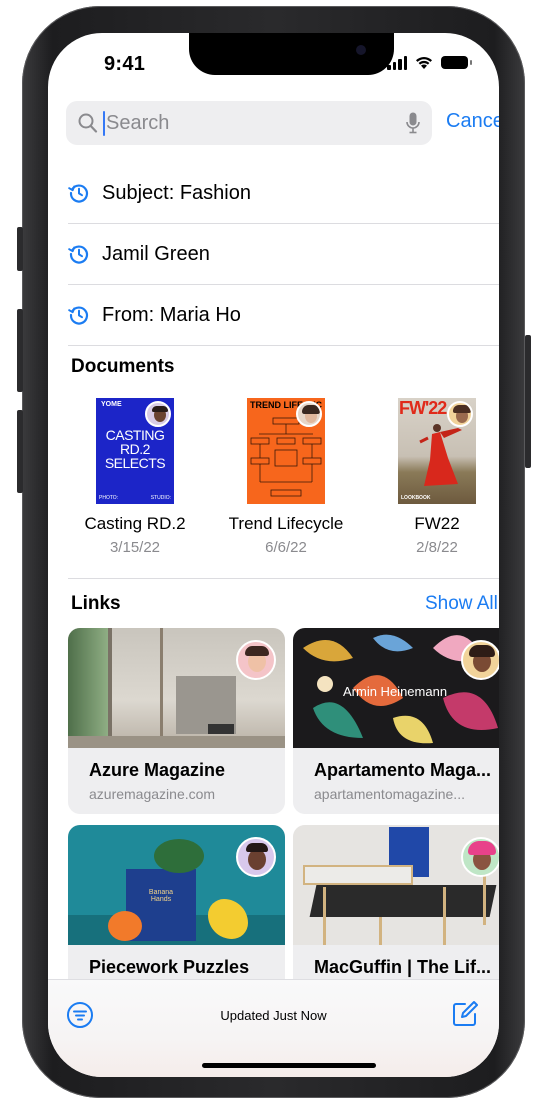 The height and width of the screenshot is (1105, 547). Describe the element at coordinates (246, 123) in the screenshot. I see `search-input` at that location.